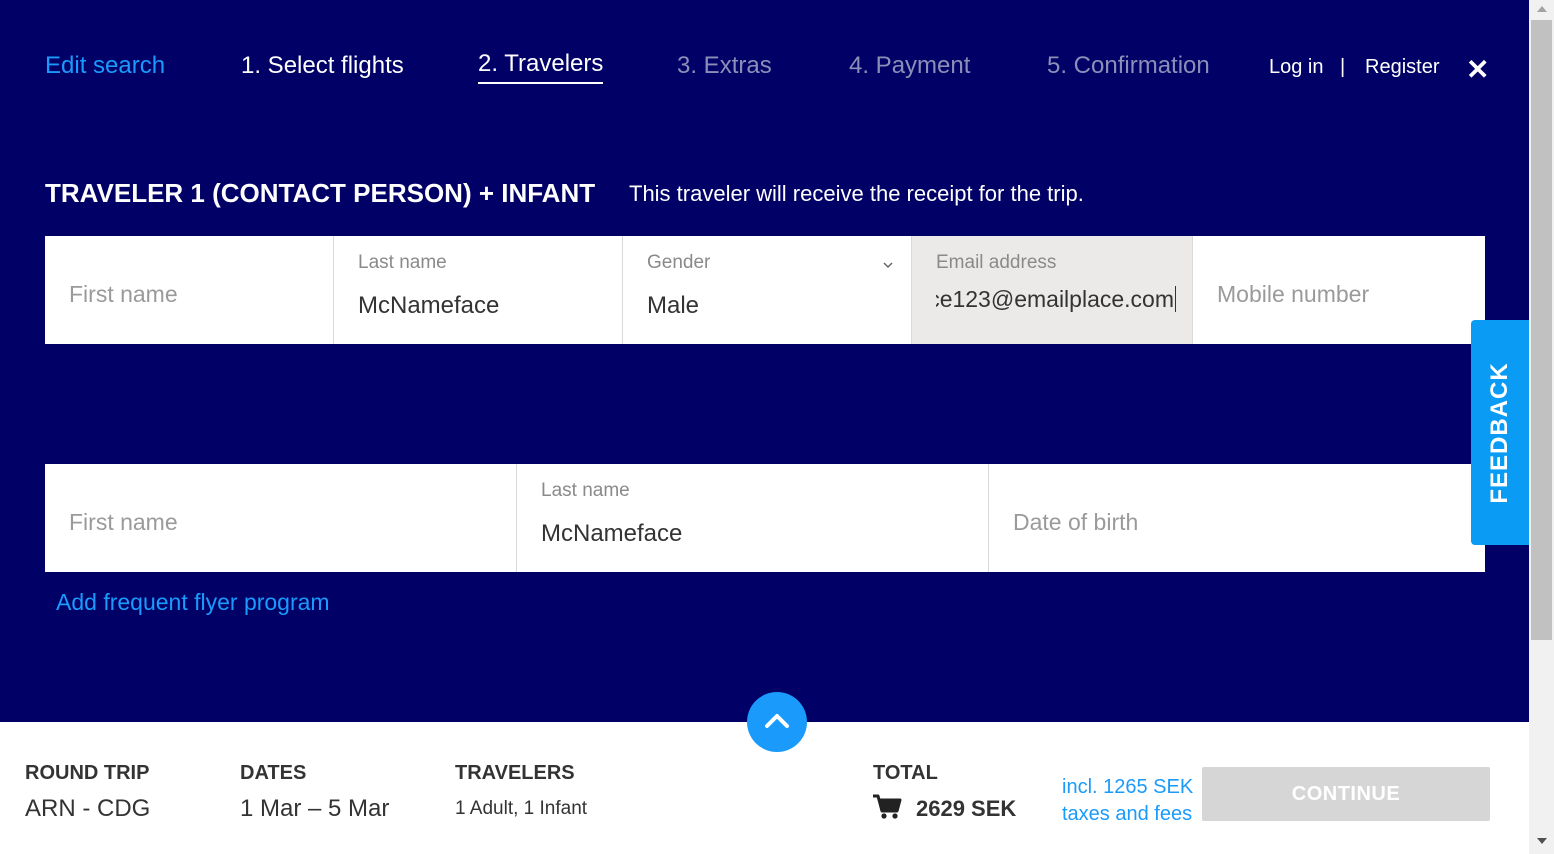 The image size is (1554, 854). I want to click on expand-summary-button, so click(777, 722).